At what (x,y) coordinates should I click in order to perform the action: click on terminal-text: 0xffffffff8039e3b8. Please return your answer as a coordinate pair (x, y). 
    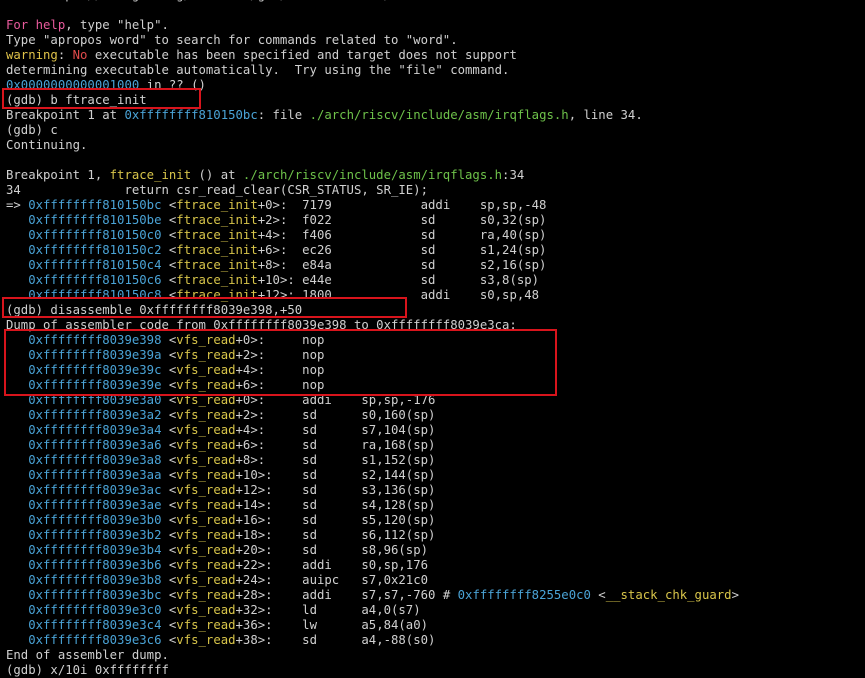
    Looking at the image, I should click on (95, 580).